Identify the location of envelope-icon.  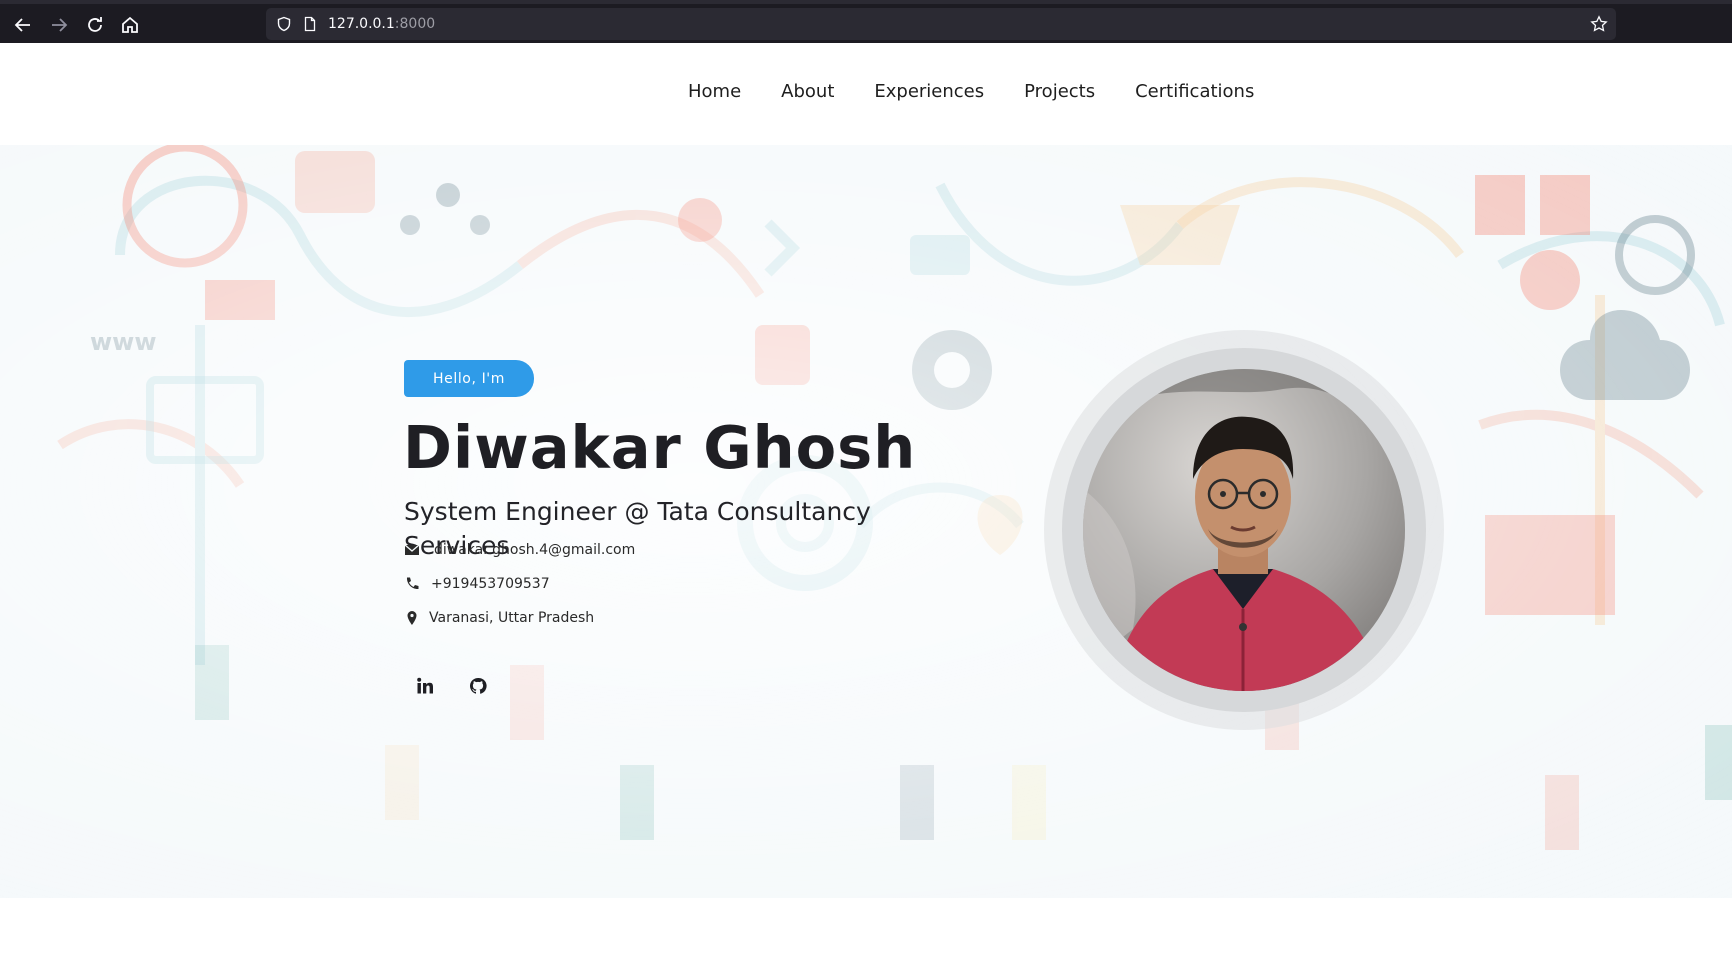
(412, 550).